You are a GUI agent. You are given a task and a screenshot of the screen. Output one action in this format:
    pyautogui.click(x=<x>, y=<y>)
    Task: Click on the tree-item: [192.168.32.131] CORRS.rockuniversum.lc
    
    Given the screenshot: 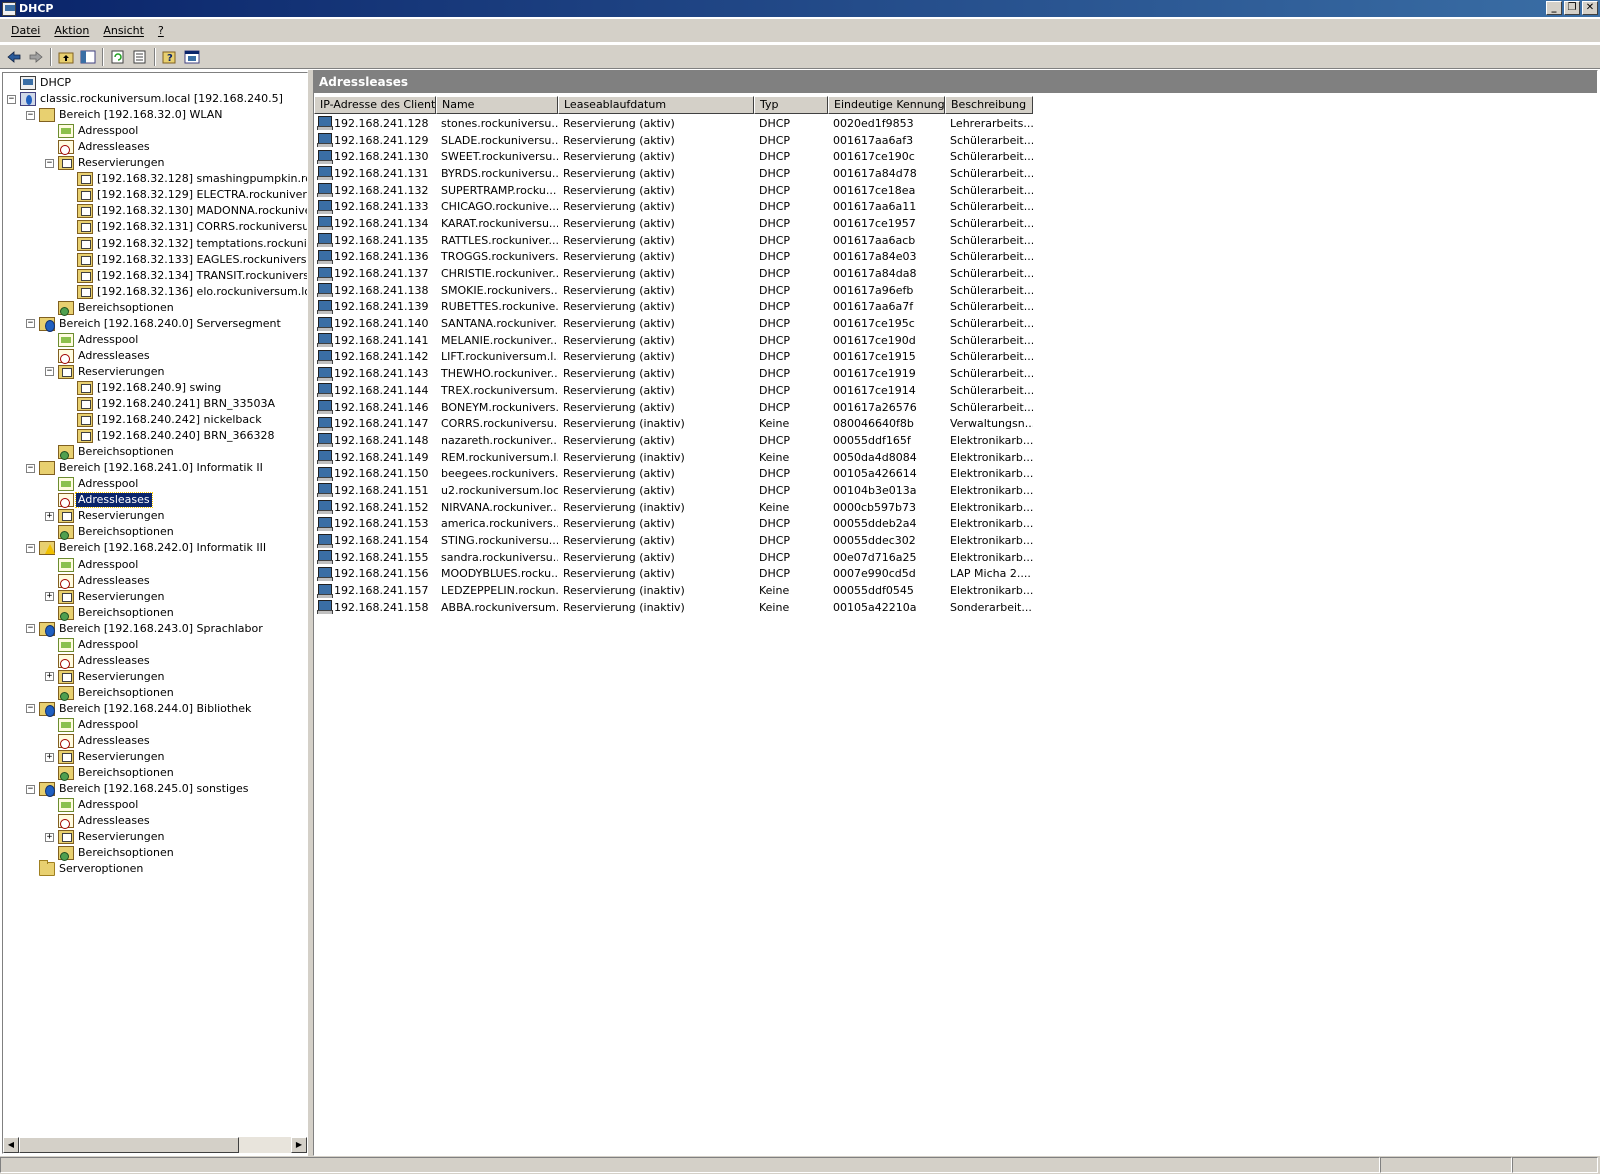 What is the action you would take?
    pyautogui.click(x=185, y=227)
    